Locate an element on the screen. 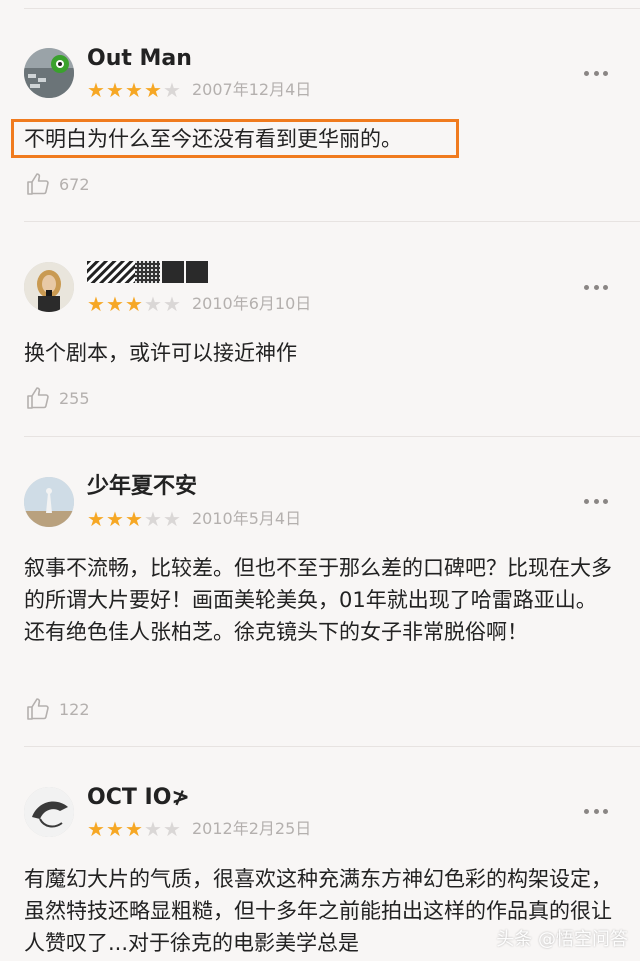 The image size is (640, 961). like-button: 255 is located at coordinates (58, 398).